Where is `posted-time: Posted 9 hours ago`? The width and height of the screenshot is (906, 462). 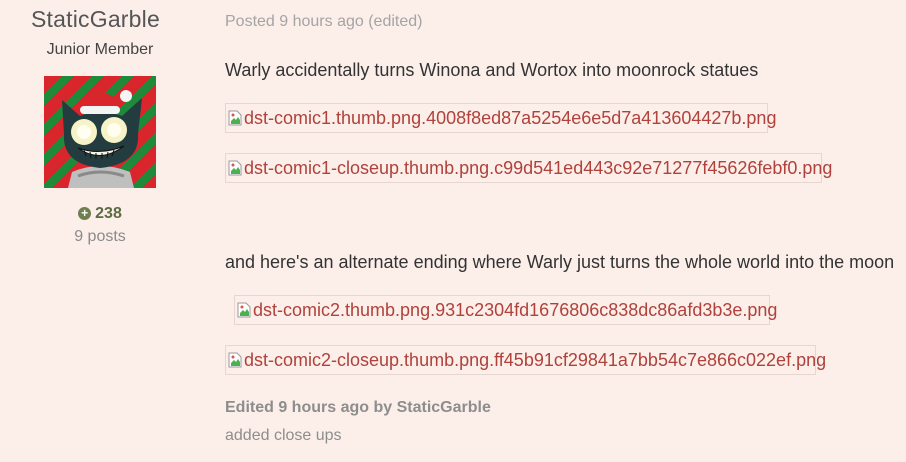 posted-time: Posted 9 hours ago is located at coordinates (294, 21).